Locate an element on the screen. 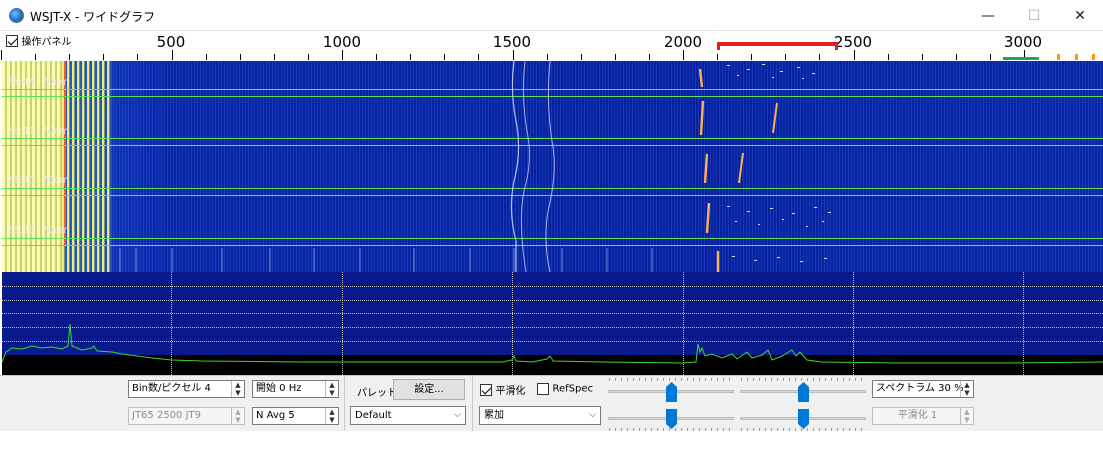 This screenshot has width=1103, height=460. minimize-button: — is located at coordinates (988, 15).